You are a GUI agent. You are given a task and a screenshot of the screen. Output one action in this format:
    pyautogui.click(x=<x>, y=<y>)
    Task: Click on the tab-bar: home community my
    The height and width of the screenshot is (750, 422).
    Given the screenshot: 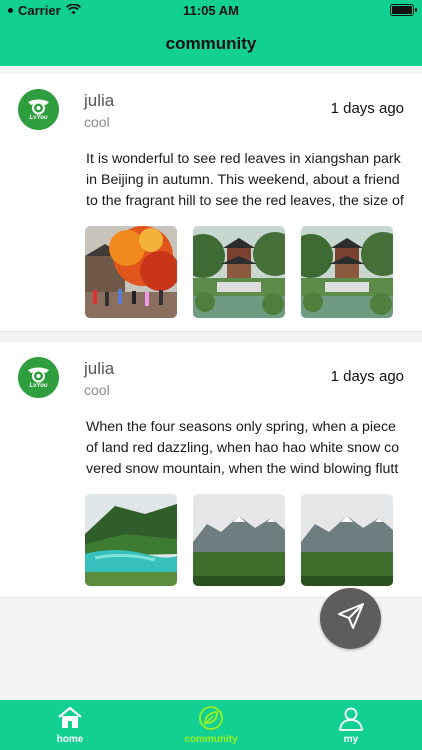 What is the action you would take?
    pyautogui.click(x=211, y=725)
    